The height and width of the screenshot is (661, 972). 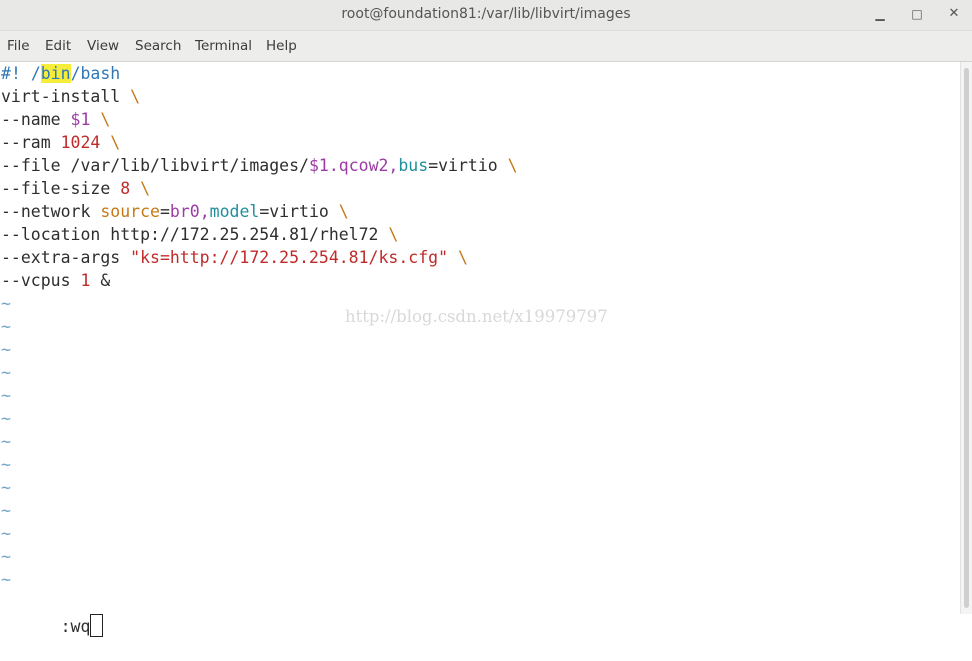 I want to click on close-icon: ✕, so click(x=954, y=14).